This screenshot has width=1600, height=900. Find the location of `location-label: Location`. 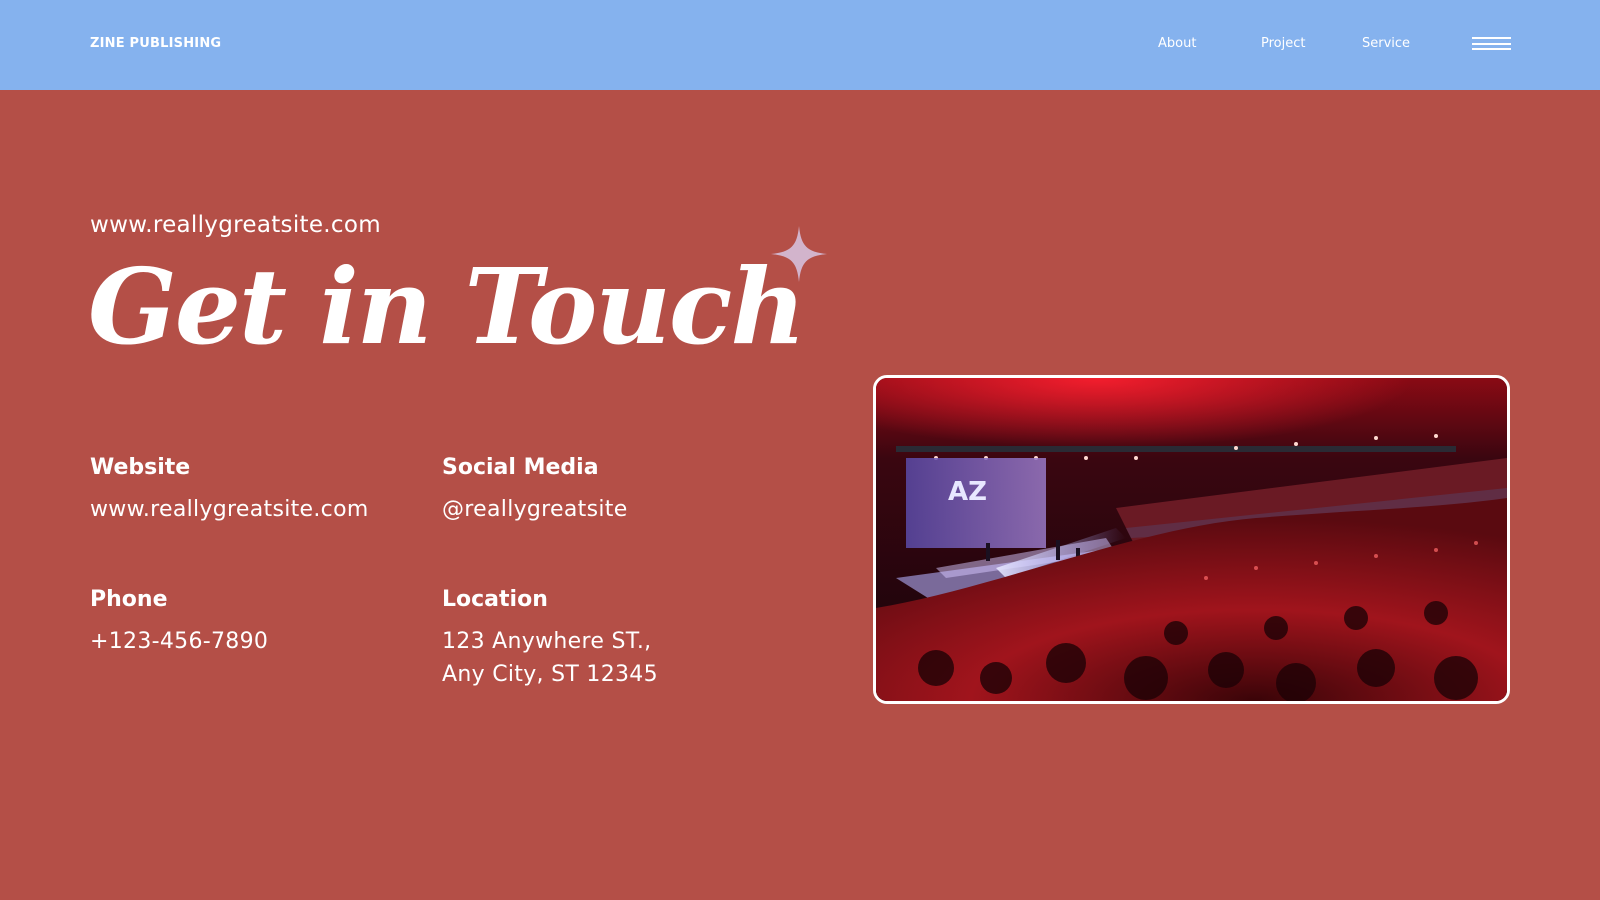

location-label: Location is located at coordinates (495, 599).